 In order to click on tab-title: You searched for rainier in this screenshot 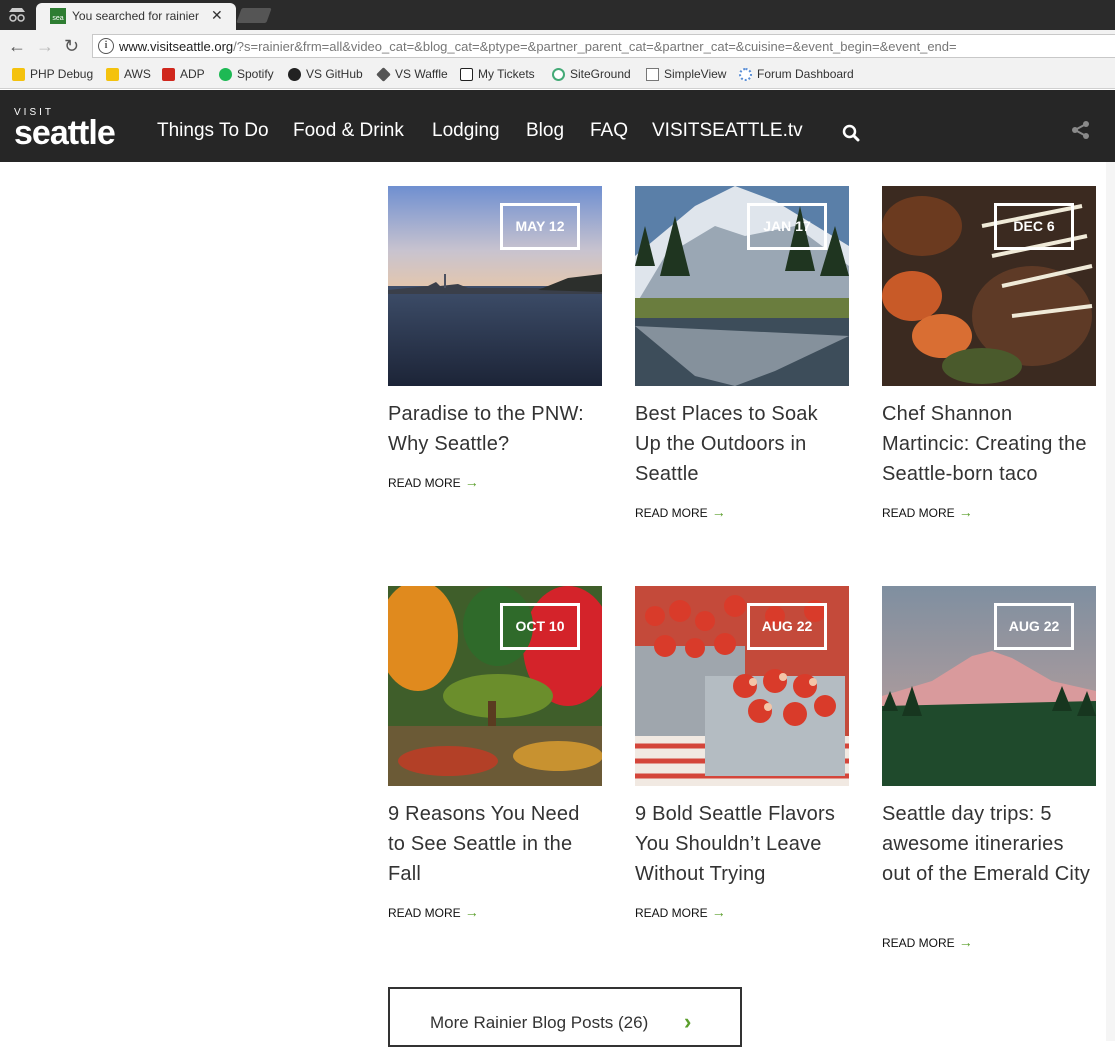, I will do `click(135, 16)`.